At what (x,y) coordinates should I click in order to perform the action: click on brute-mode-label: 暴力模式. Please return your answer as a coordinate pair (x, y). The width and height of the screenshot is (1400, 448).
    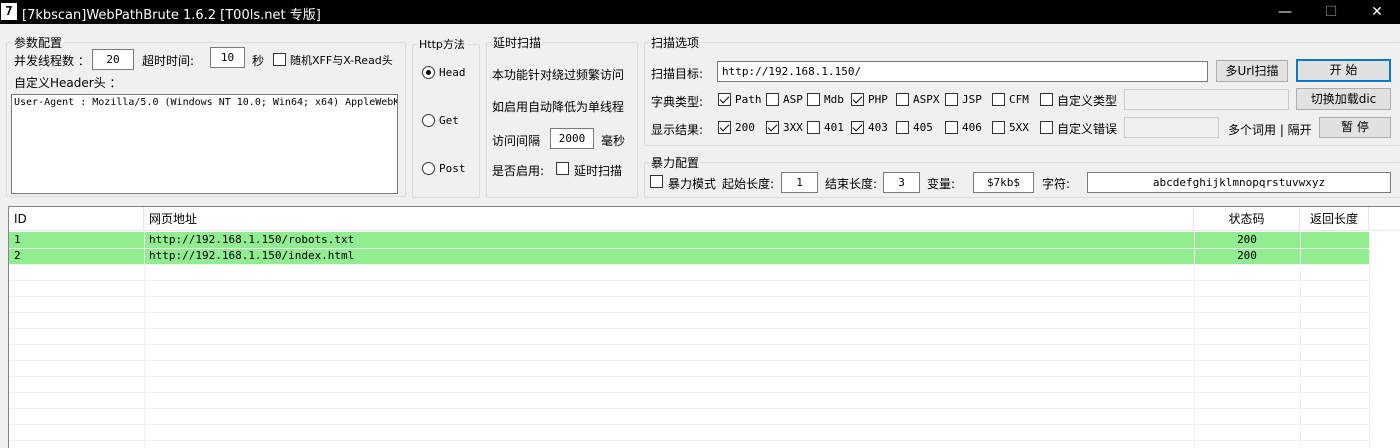
    Looking at the image, I should click on (692, 184).